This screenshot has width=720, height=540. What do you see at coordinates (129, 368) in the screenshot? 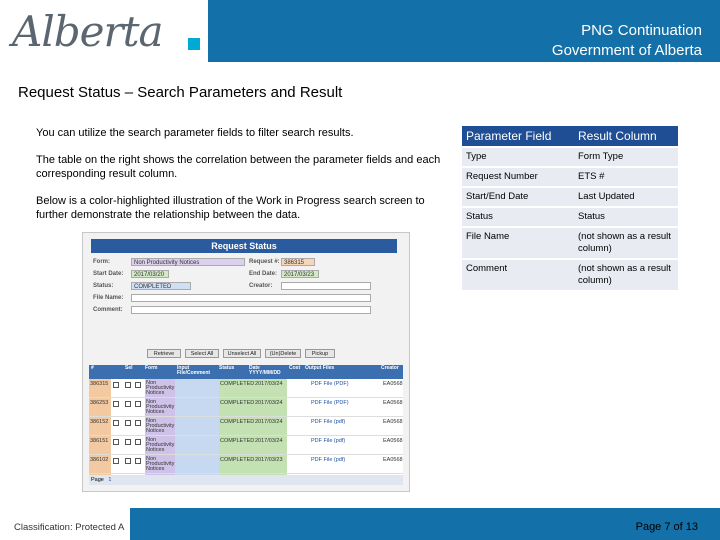
I see `grid-header-sel: Sel` at bounding box center [129, 368].